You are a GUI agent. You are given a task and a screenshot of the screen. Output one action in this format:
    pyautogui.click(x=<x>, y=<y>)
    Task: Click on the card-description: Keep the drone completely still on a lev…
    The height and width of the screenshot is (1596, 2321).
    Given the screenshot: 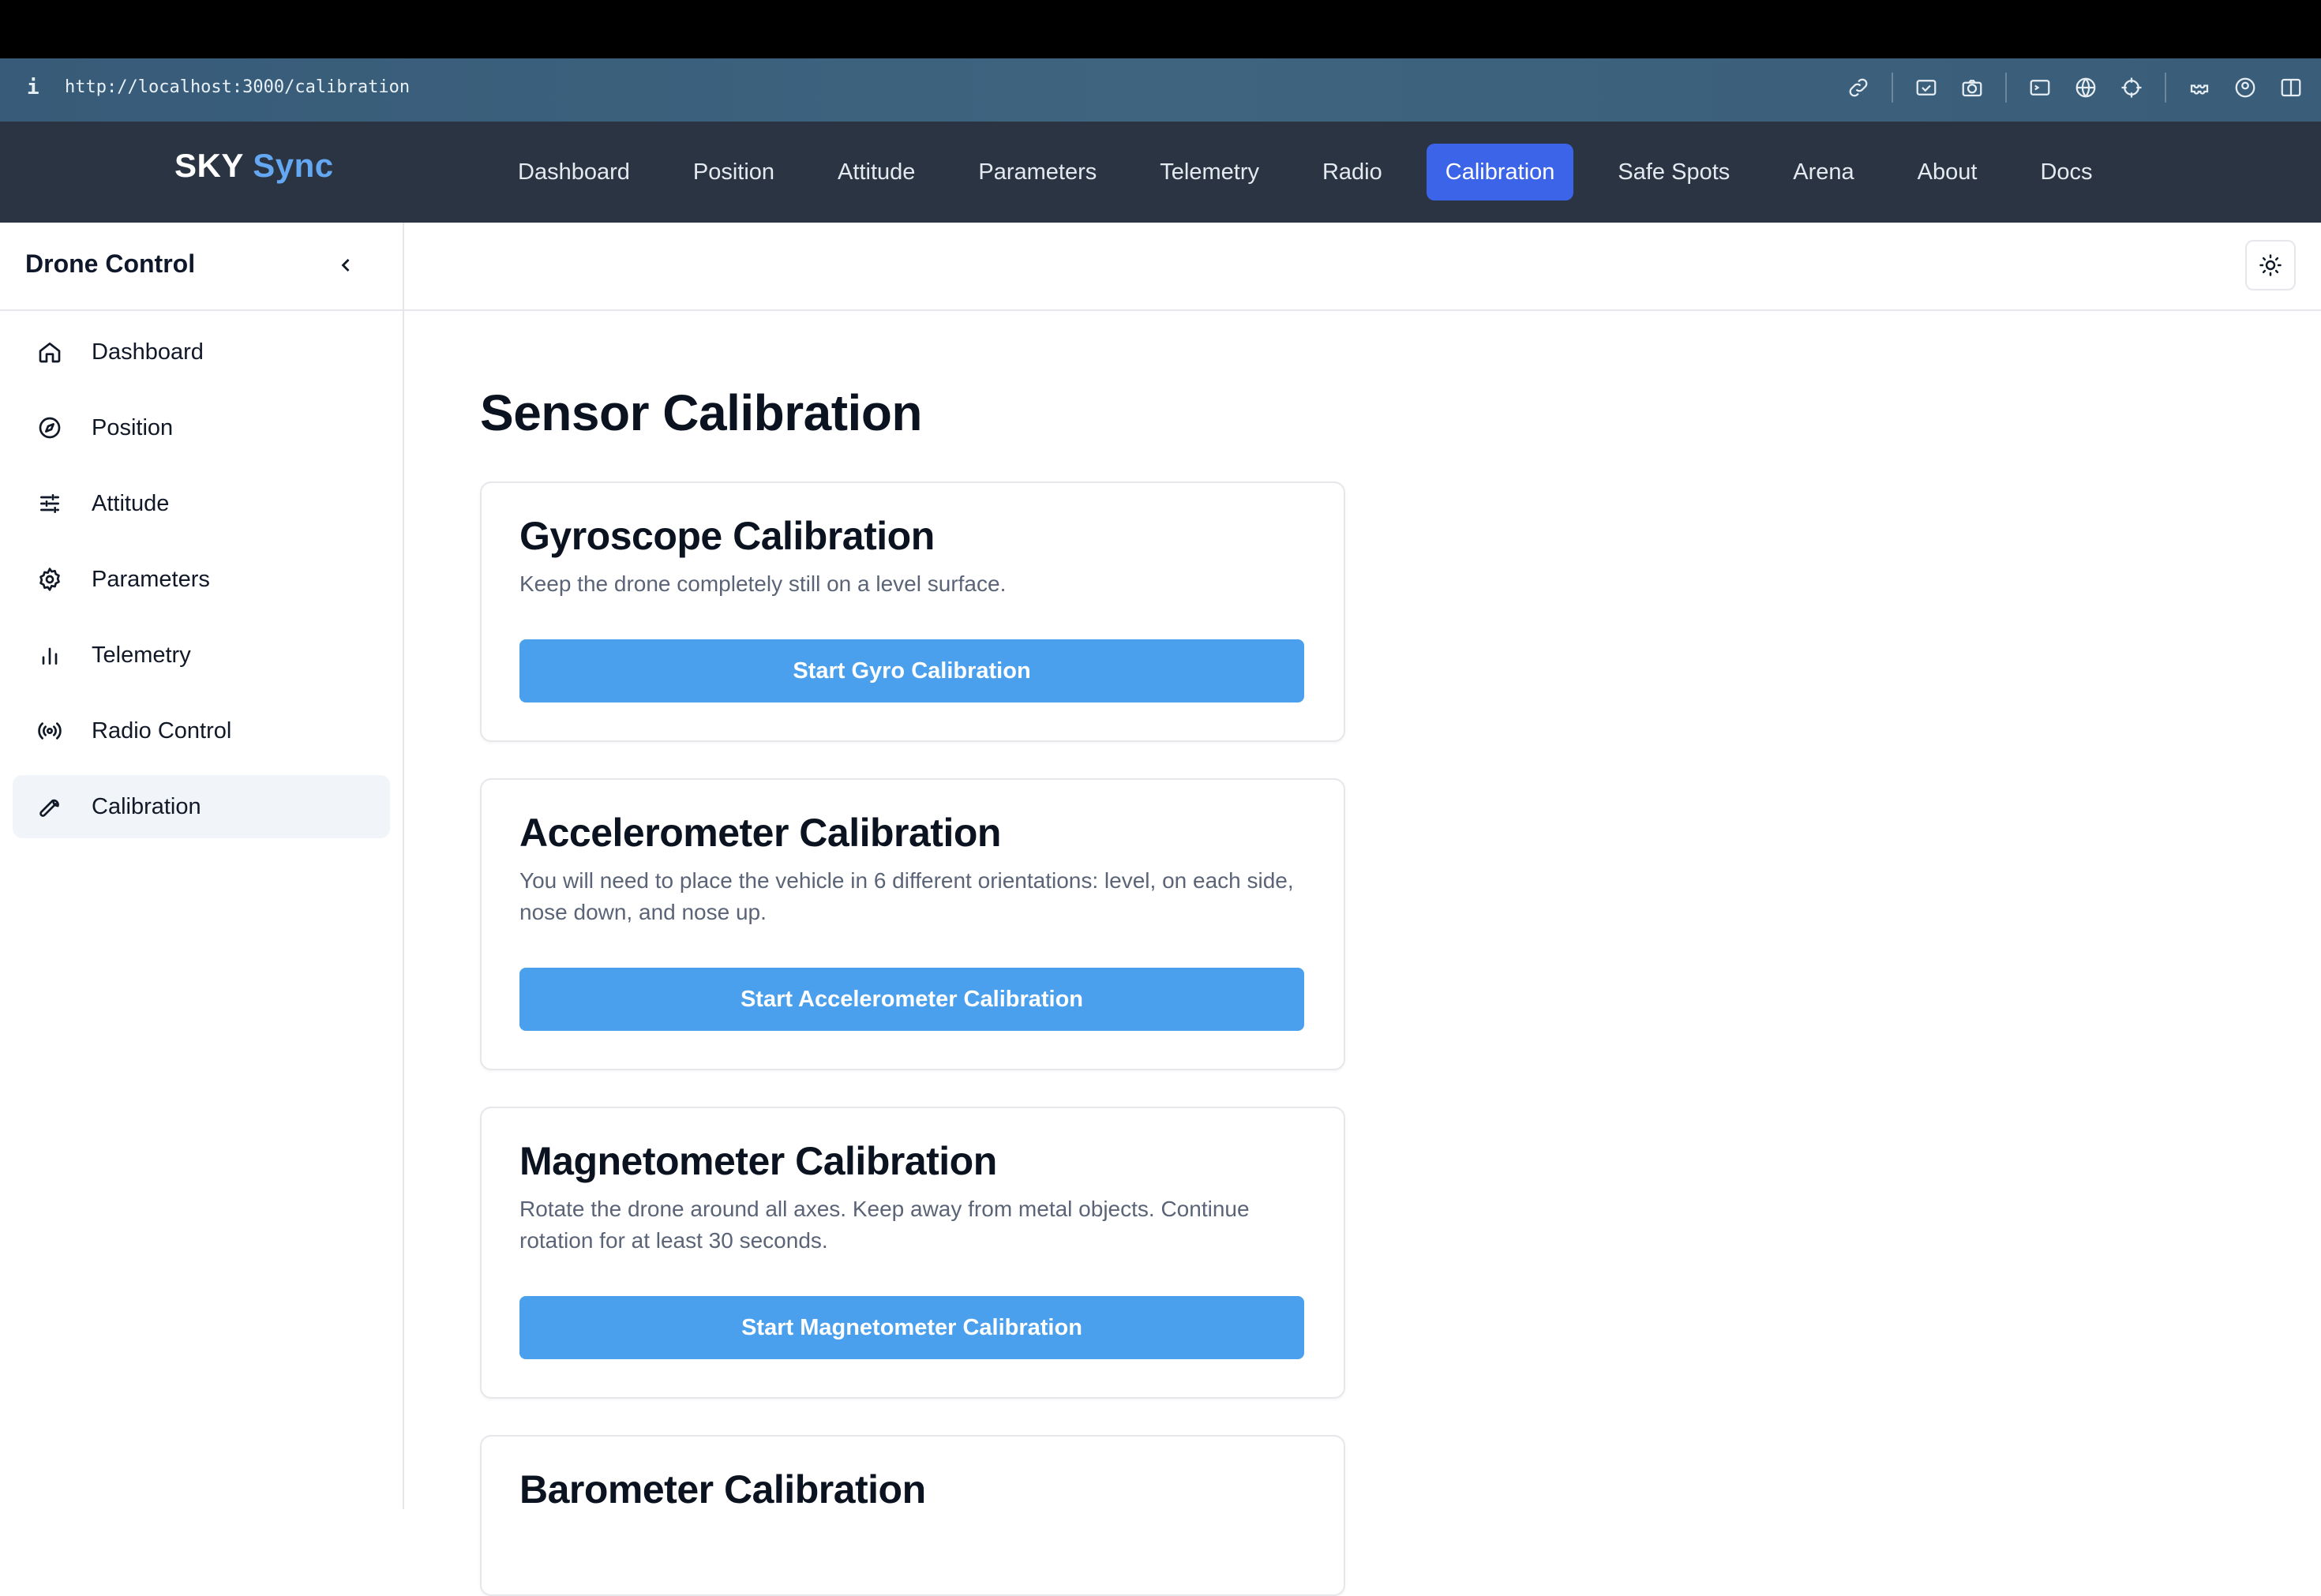 What is the action you would take?
    pyautogui.click(x=763, y=584)
    